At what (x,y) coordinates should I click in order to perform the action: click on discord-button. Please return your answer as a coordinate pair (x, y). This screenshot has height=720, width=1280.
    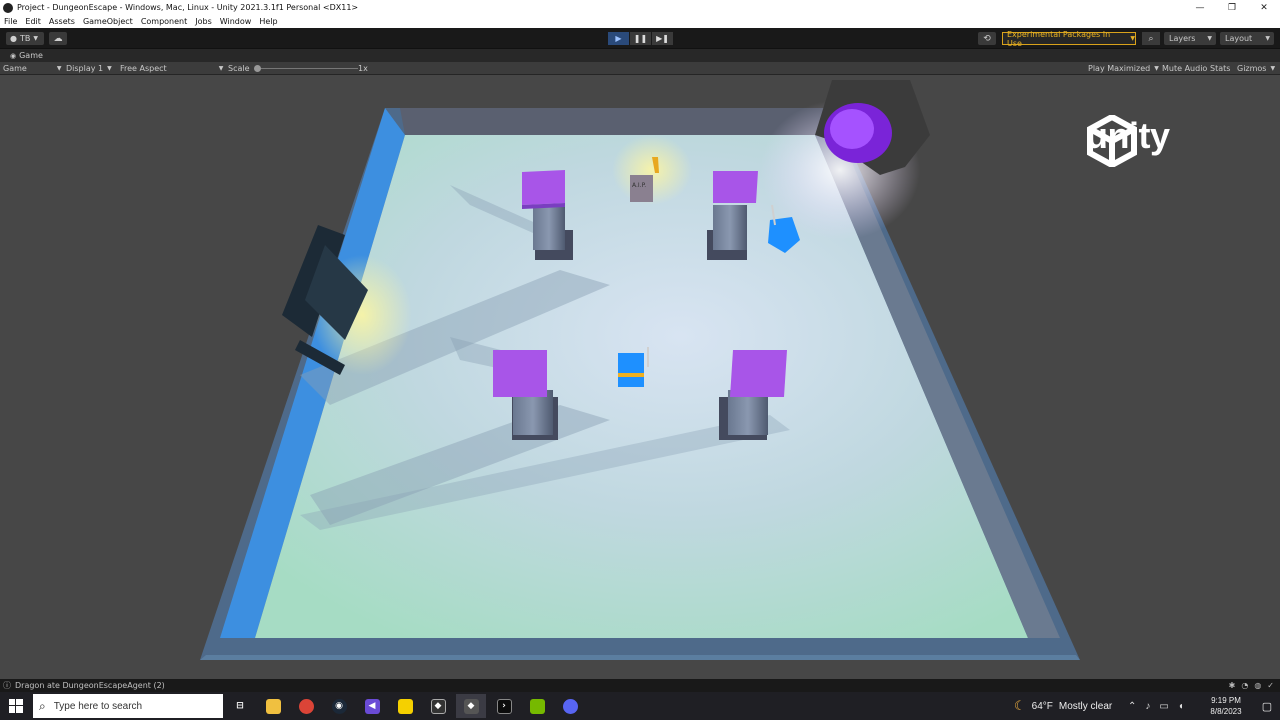
    Looking at the image, I should click on (570, 706).